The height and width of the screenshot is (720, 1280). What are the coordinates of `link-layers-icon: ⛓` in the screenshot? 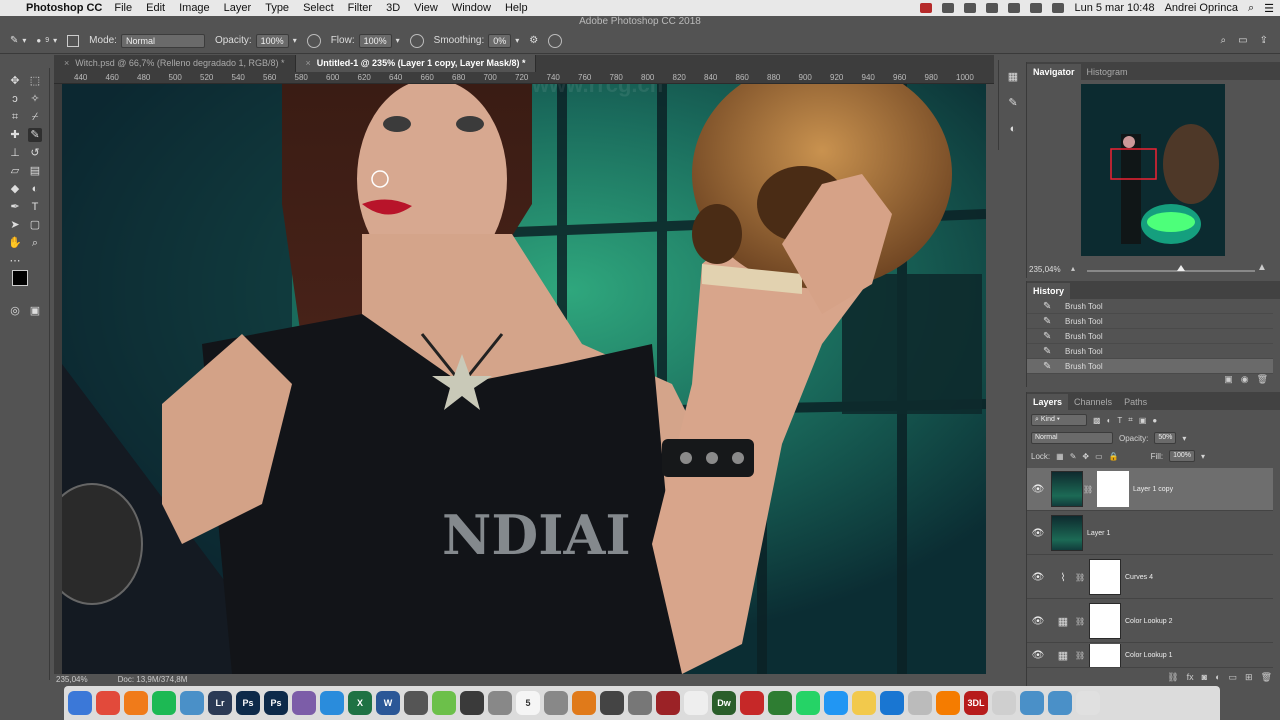 It's located at (1172, 677).